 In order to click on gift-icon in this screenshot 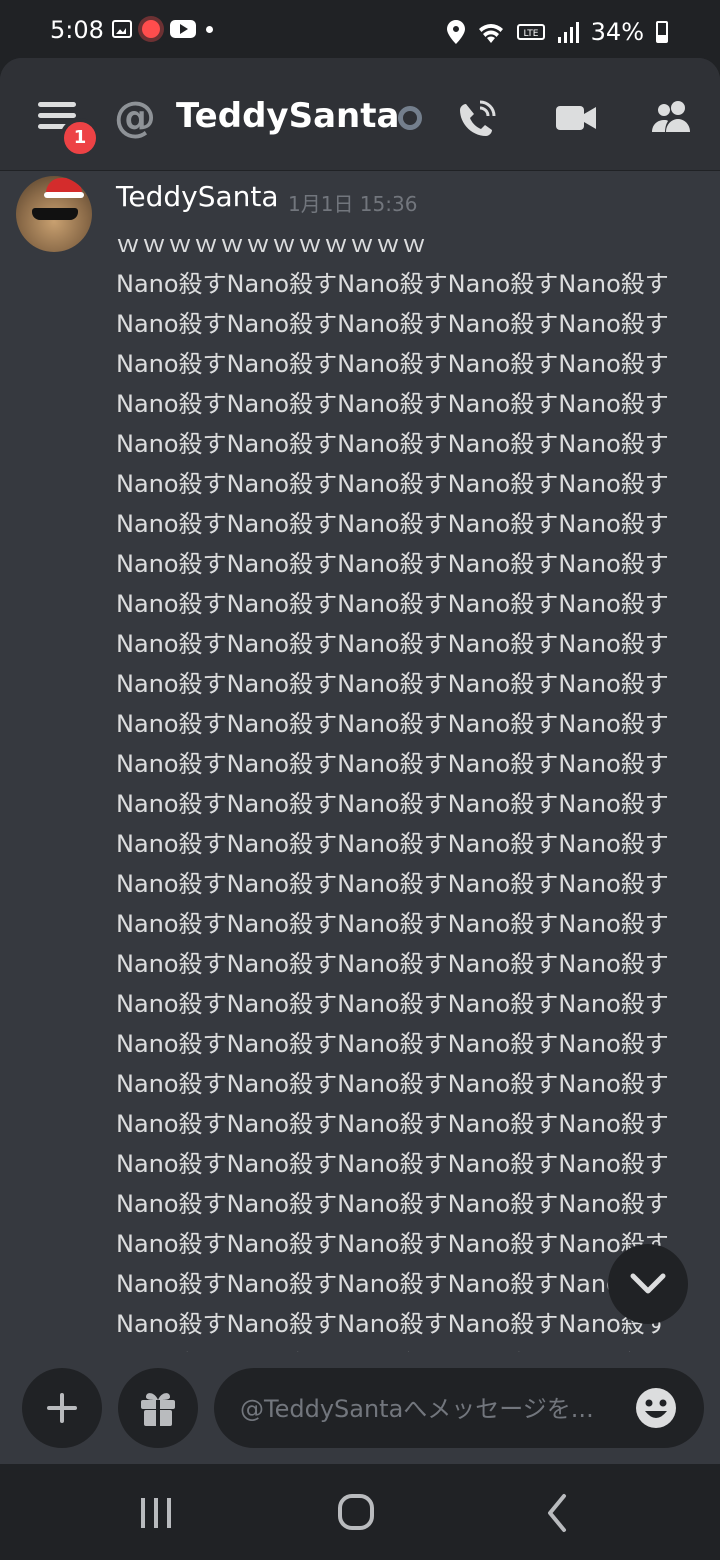, I will do `click(158, 1409)`.